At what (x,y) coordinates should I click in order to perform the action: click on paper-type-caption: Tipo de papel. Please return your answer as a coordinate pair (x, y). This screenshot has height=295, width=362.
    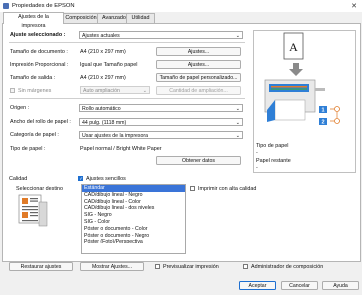
    Looking at the image, I should click on (272, 146).